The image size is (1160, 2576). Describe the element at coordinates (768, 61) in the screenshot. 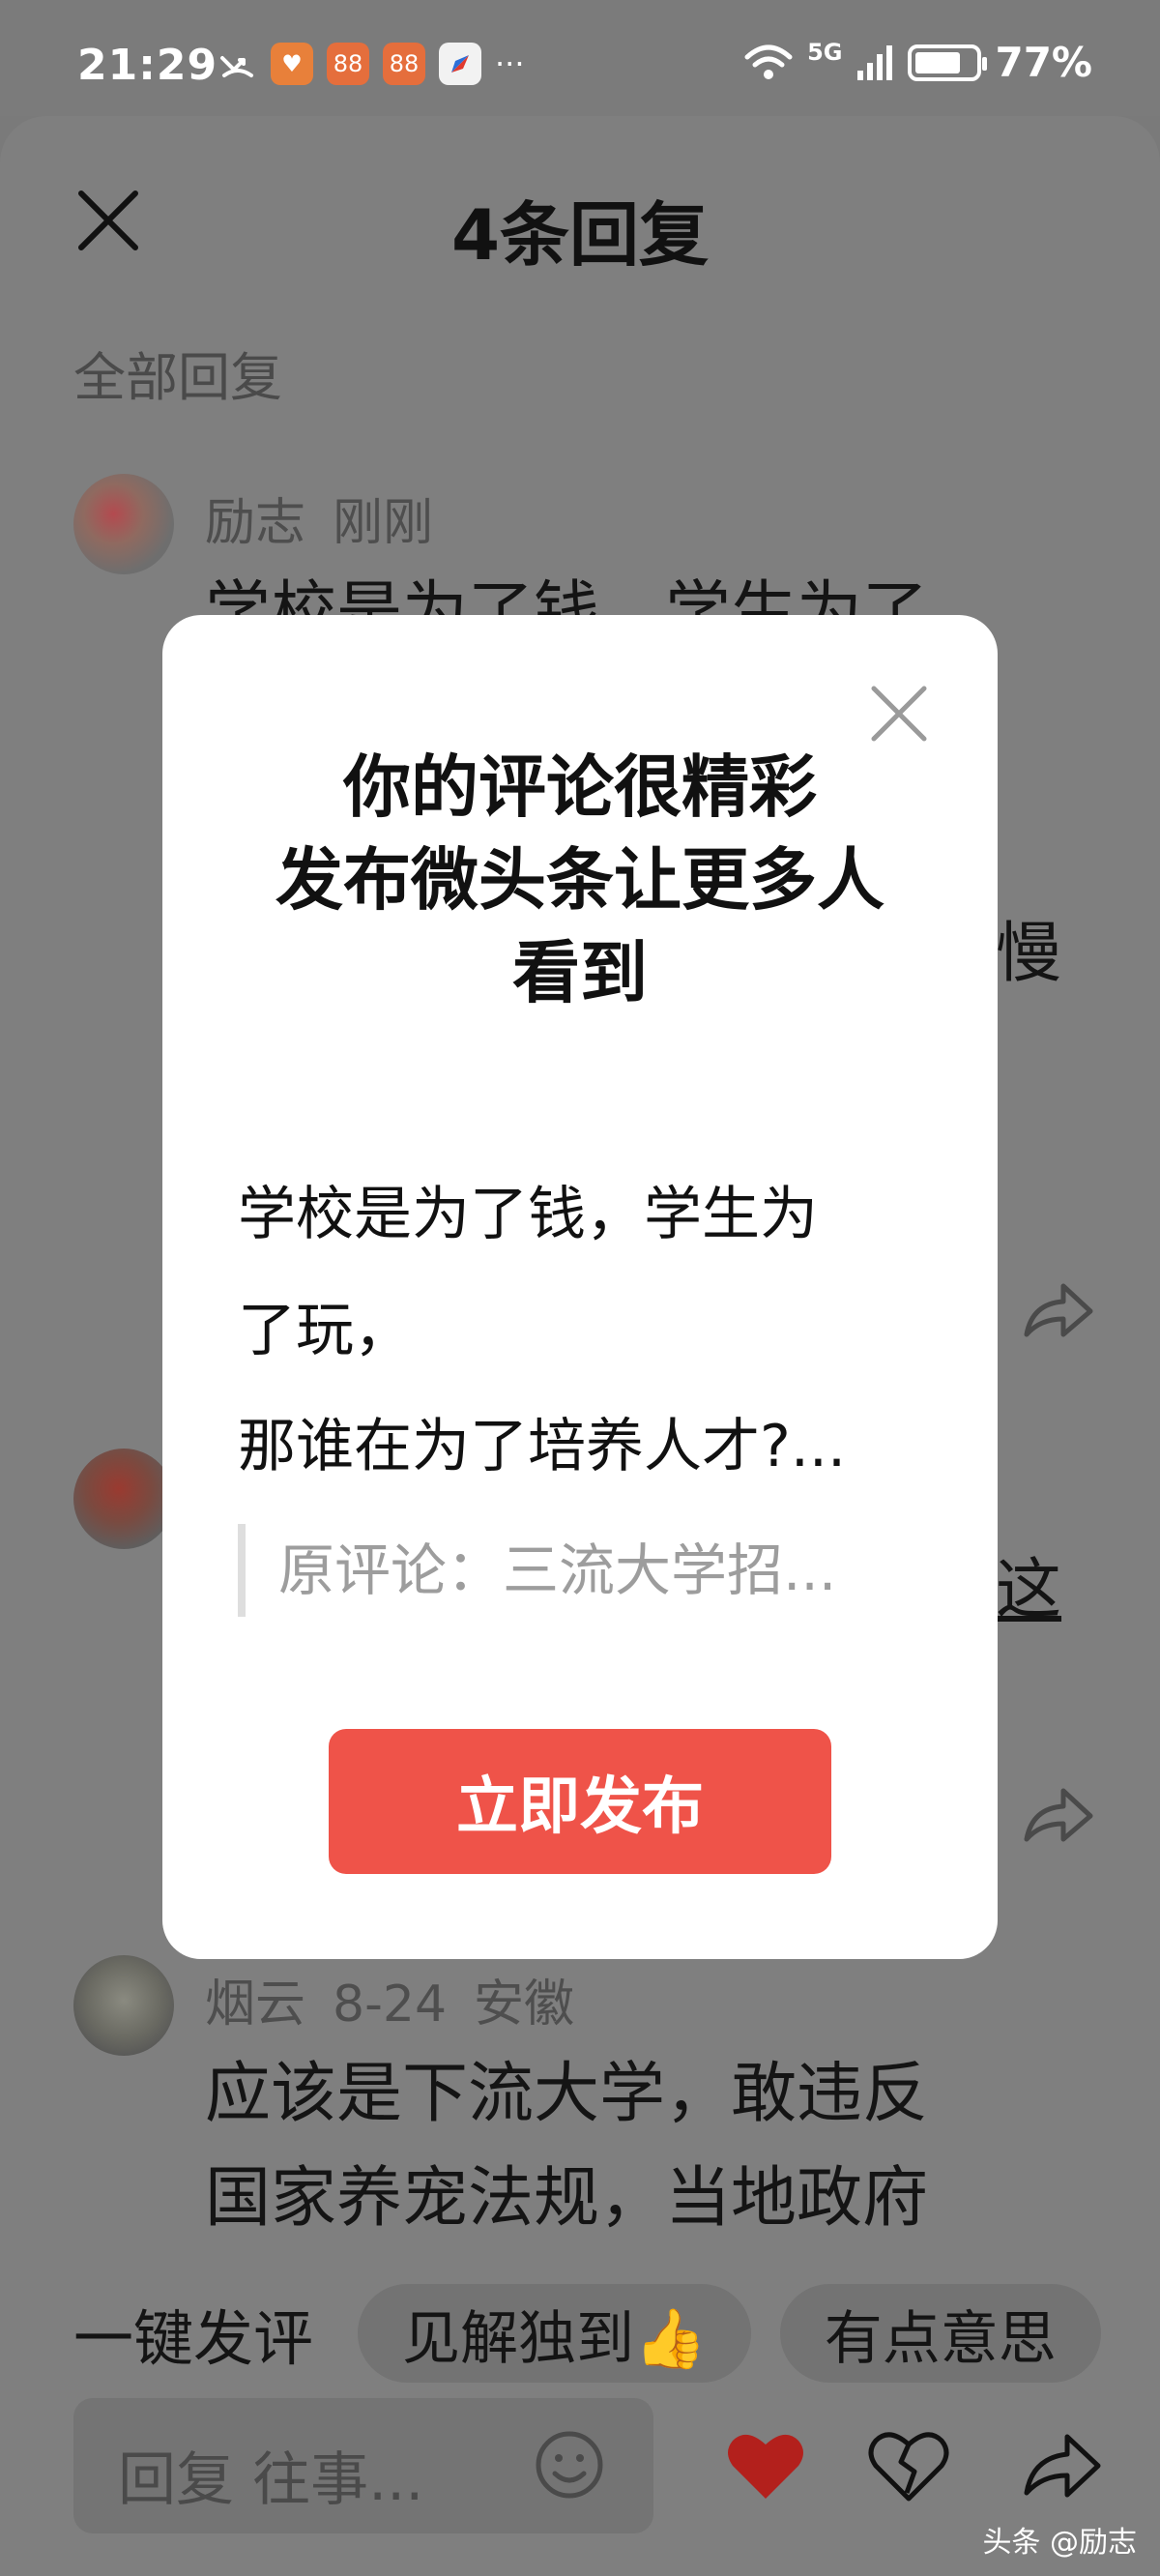

I see `wifi-icon` at that location.